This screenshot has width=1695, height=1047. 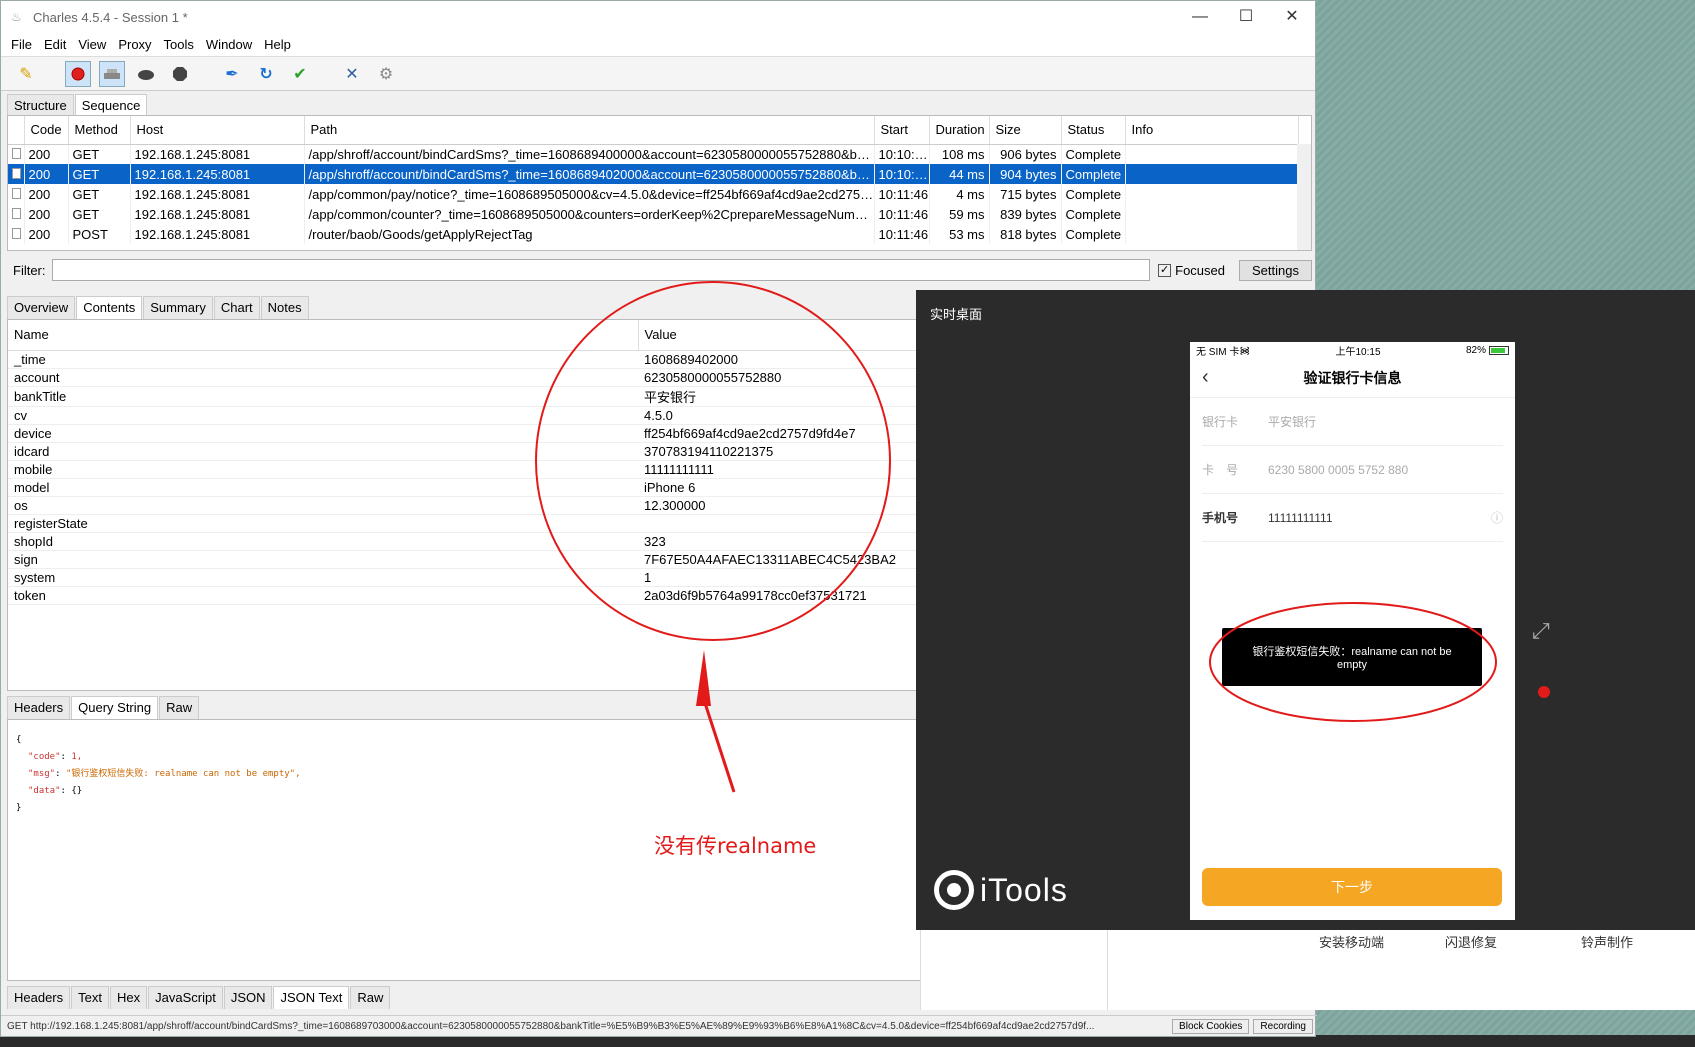 I want to click on info-icon: ⓘ, so click(x=1497, y=517).